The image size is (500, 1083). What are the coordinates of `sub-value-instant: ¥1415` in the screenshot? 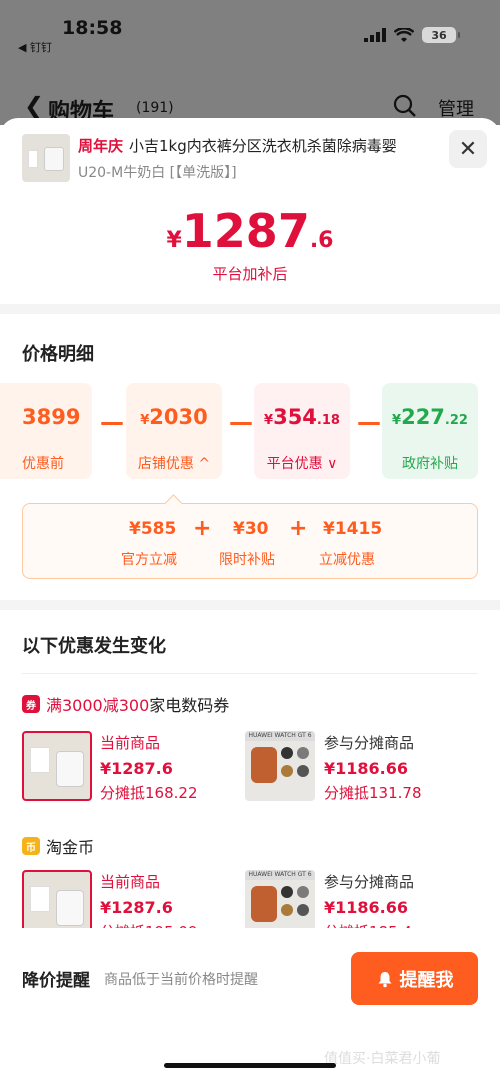 It's located at (353, 529).